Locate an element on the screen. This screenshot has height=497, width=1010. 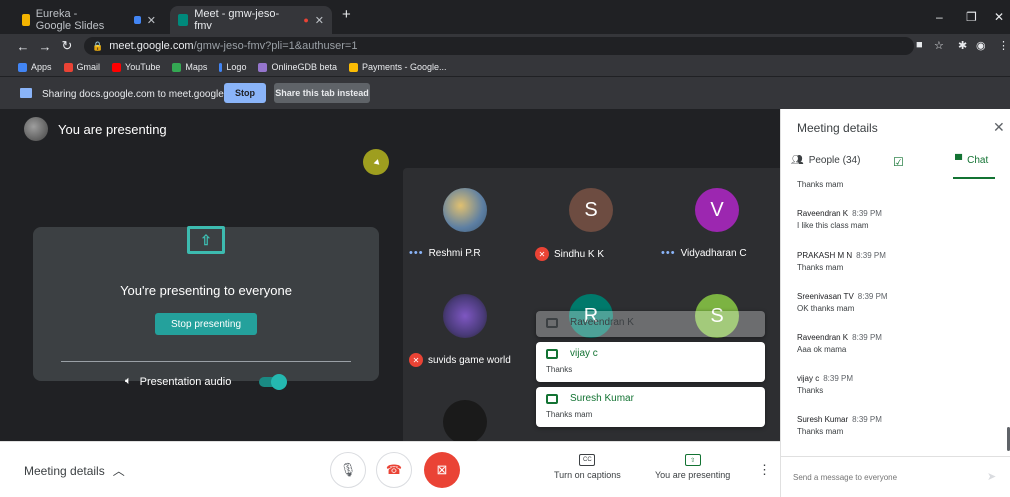
camera-off-icon: ⊠ is located at coordinates (442, 469).